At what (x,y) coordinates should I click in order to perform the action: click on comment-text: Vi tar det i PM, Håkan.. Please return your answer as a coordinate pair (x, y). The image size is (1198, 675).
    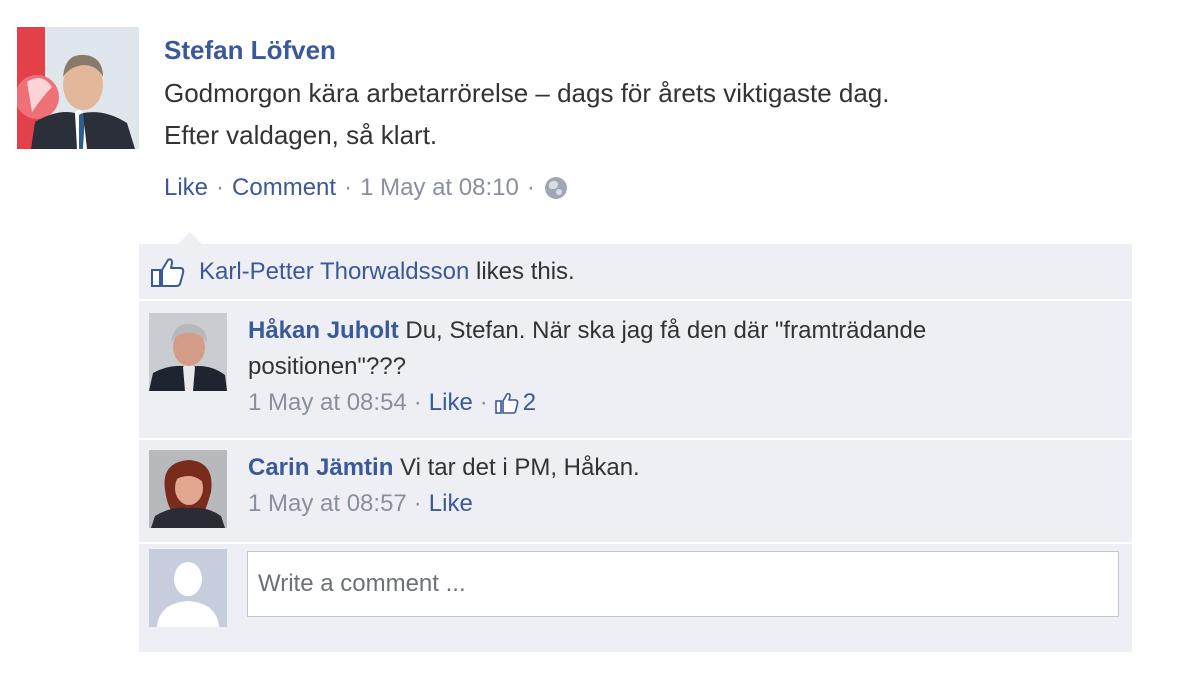
    Looking at the image, I should click on (520, 467).